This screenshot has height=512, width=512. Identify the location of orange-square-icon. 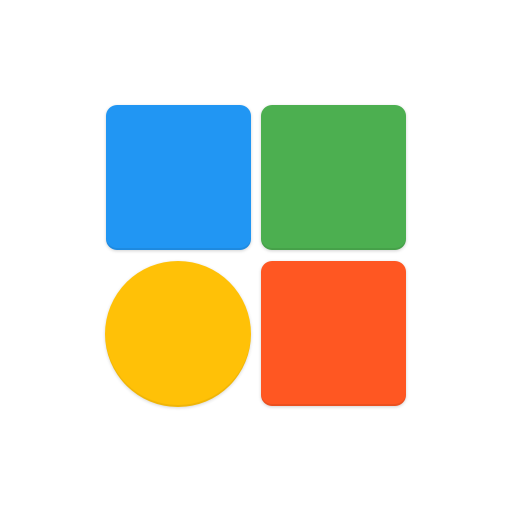
(333, 333).